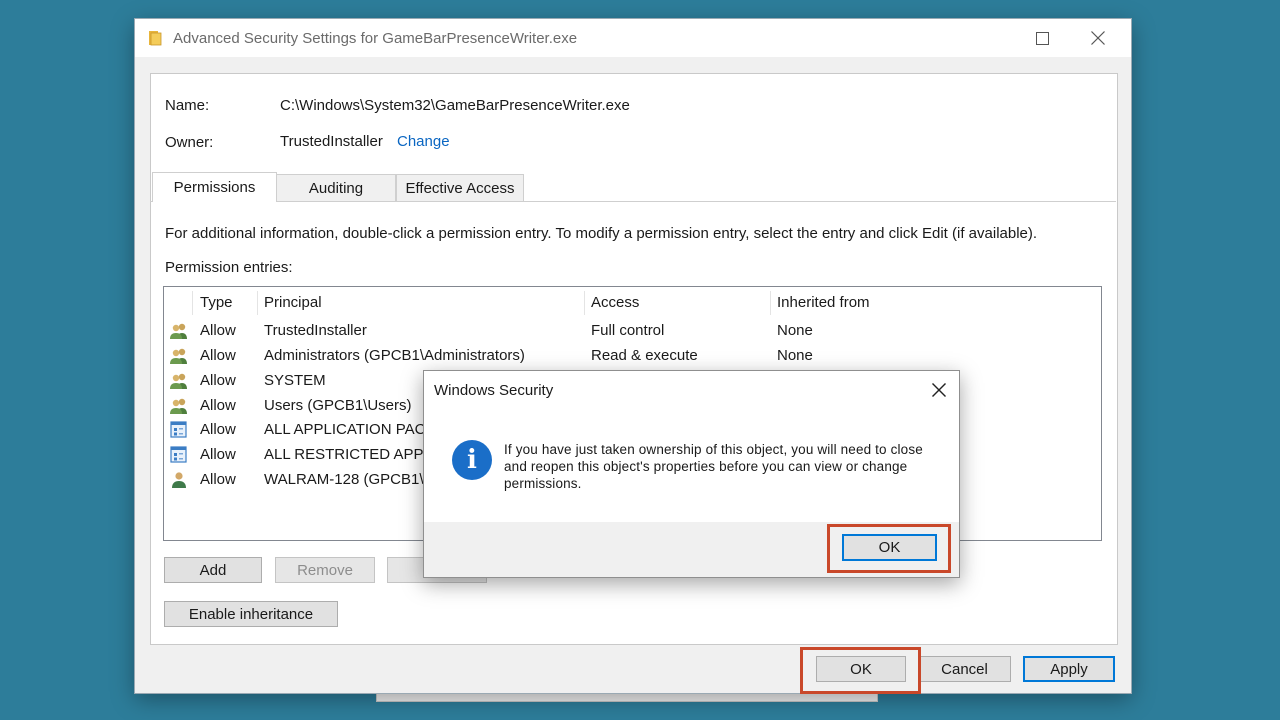 The image size is (1280, 720). I want to click on tab-auditing: Auditing, so click(336, 187).